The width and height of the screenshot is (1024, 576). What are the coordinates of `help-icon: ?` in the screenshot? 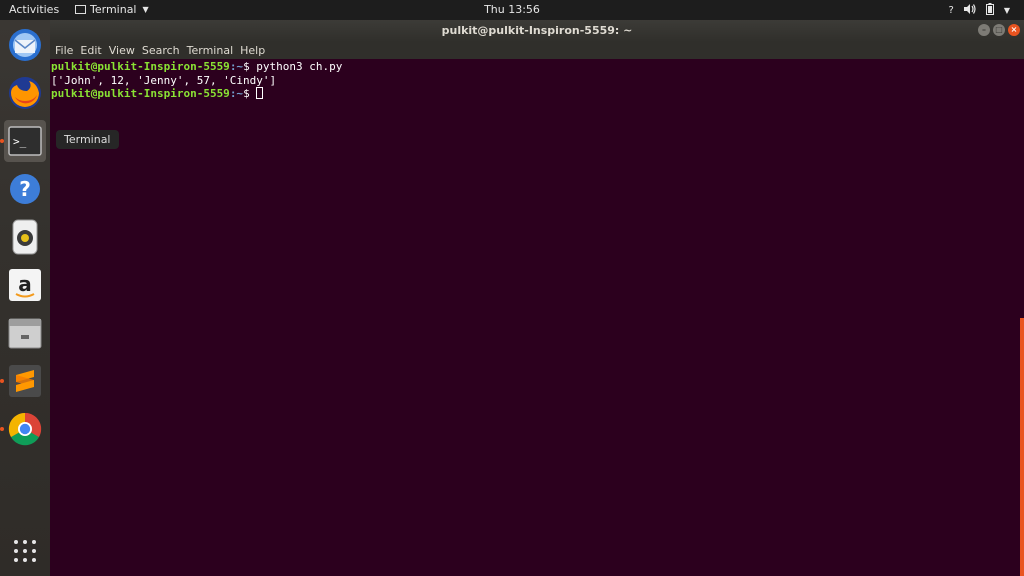 It's located at (25, 189).